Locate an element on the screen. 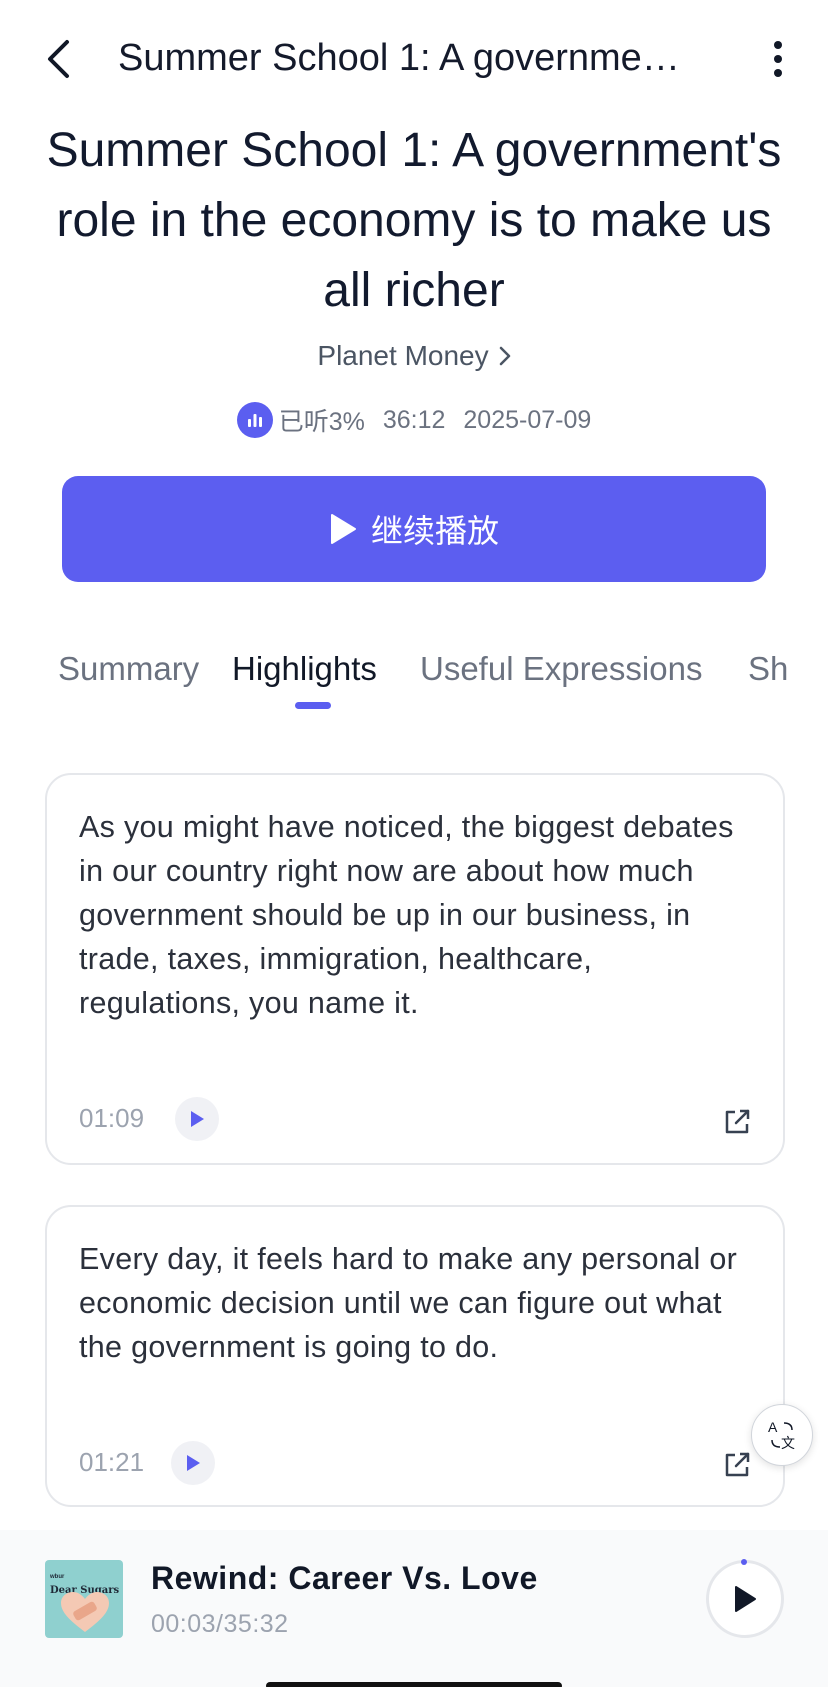 Image resolution: width=828 pixels, height=1687 pixels. chevron-left-icon is located at coordinates (58, 59).